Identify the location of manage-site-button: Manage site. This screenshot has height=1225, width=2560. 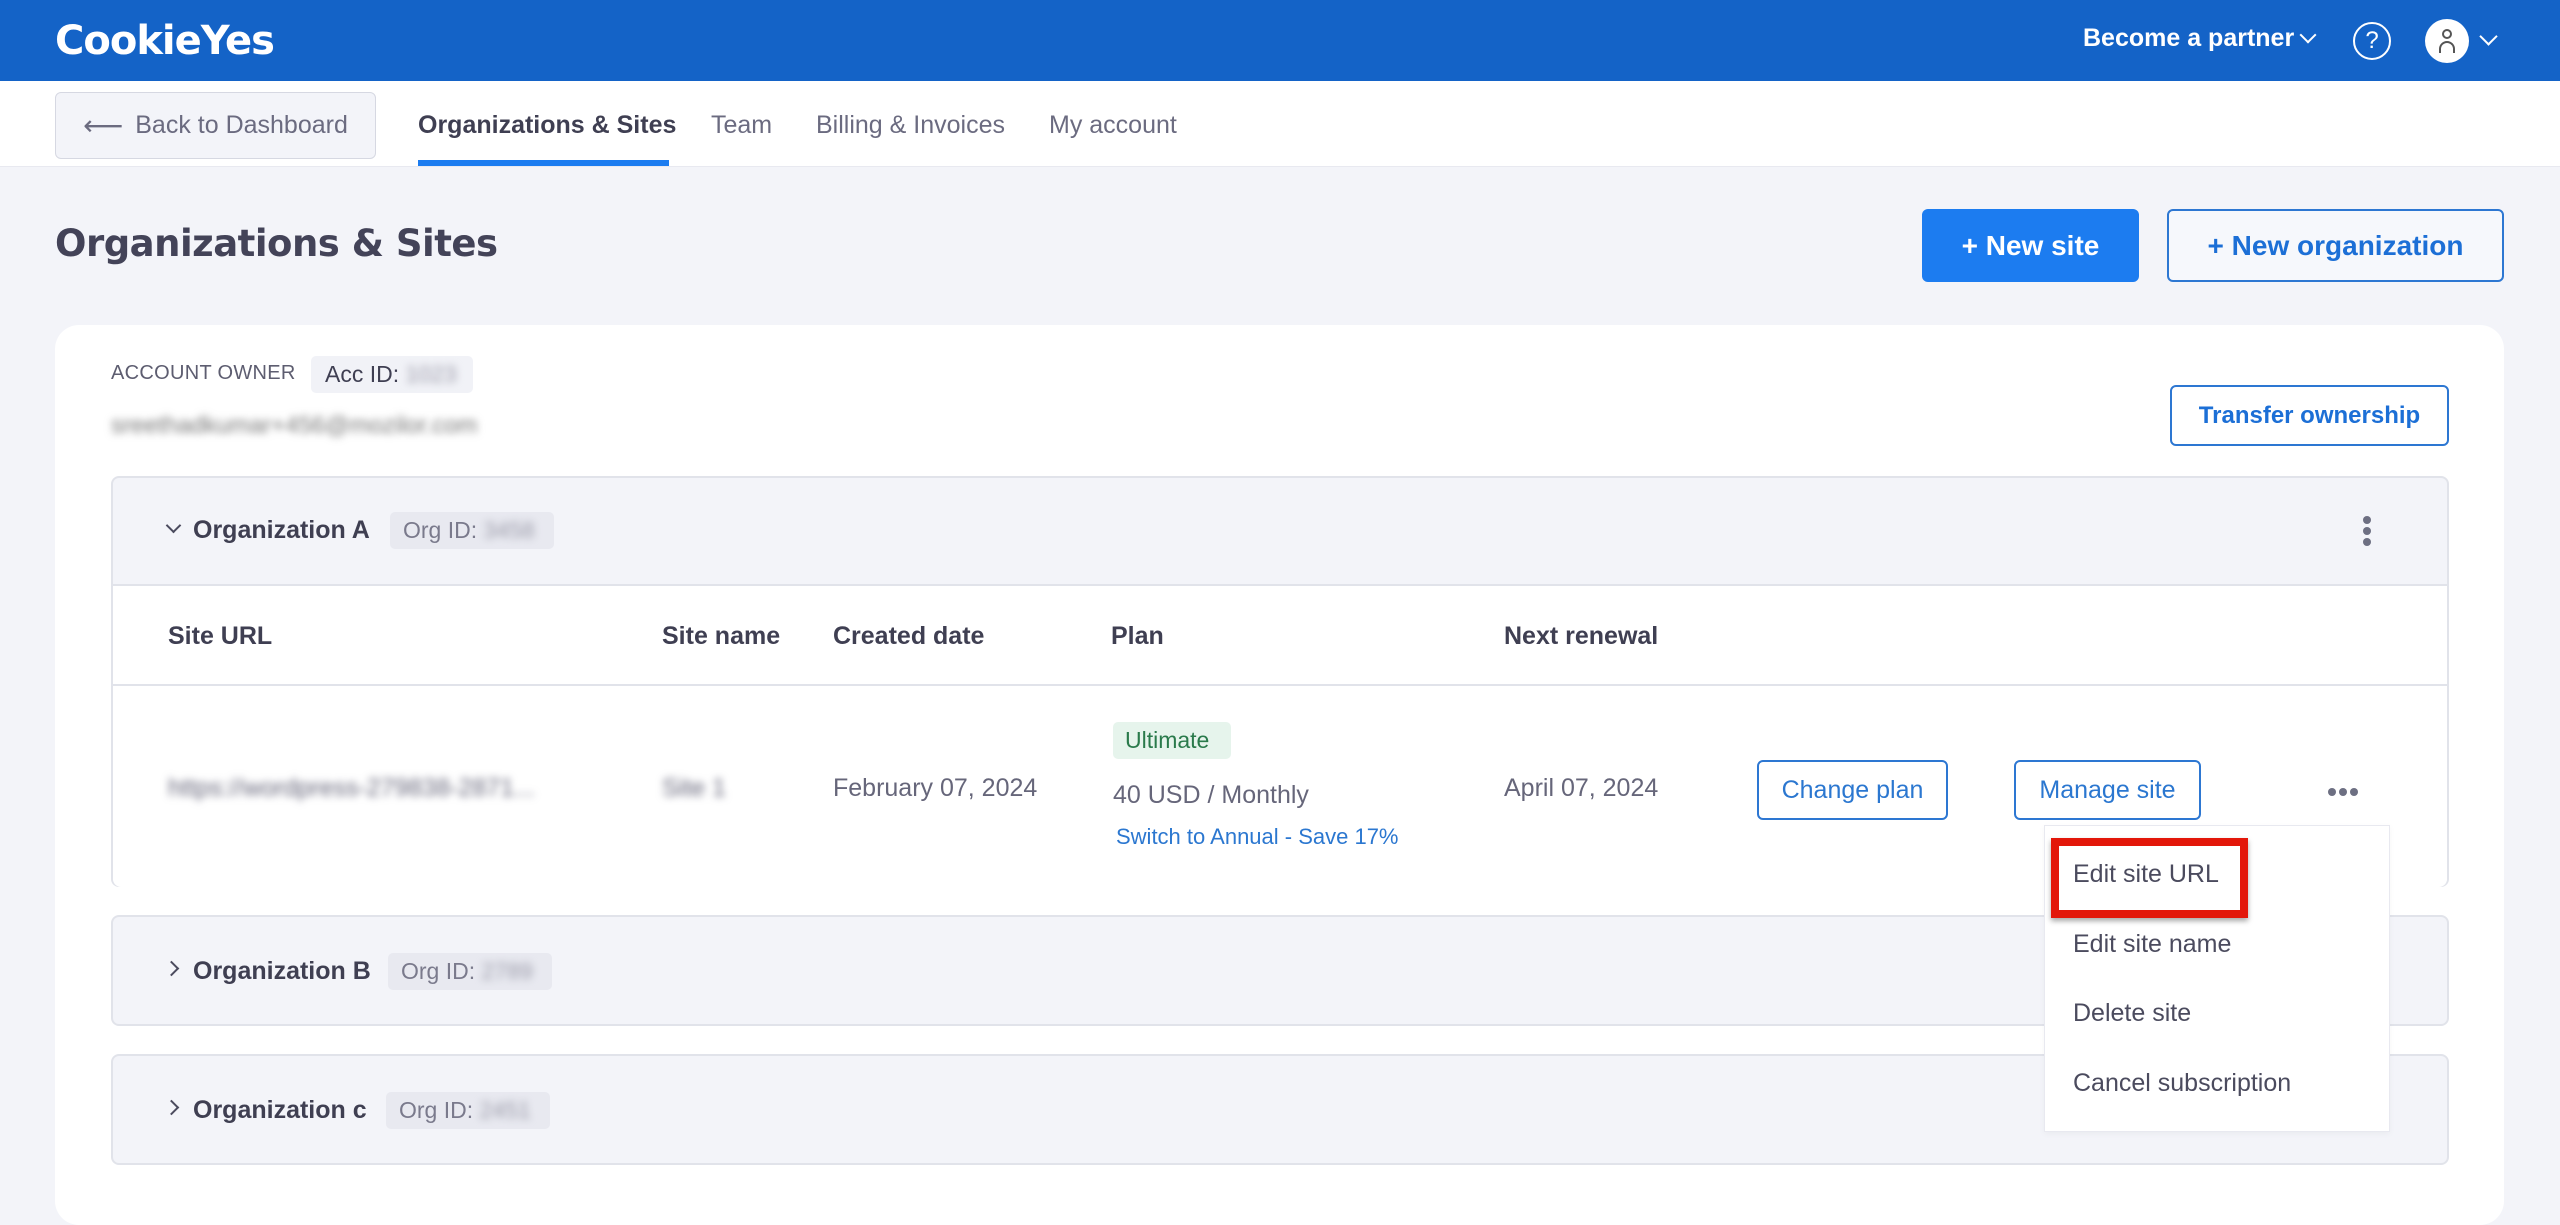
(2107, 790).